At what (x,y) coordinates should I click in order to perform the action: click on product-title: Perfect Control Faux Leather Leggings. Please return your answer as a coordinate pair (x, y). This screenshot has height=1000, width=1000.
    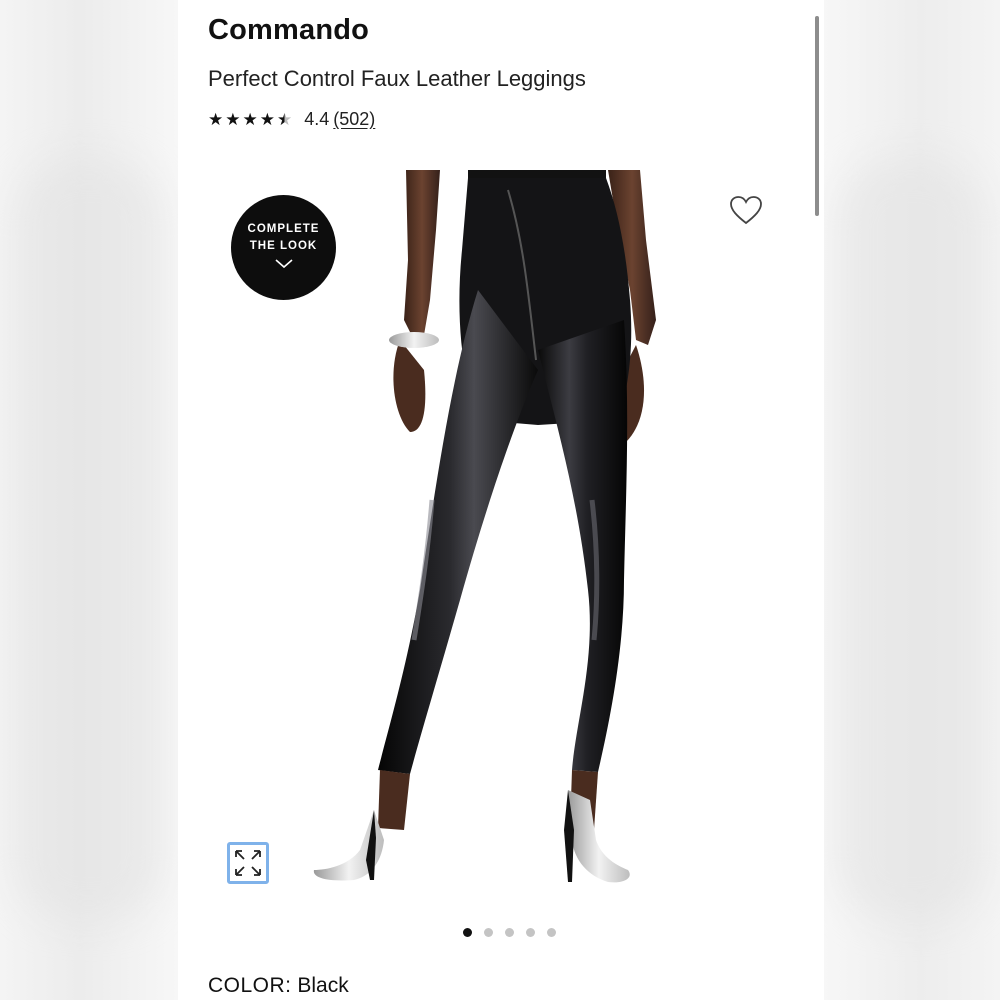
    Looking at the image, I should click on (397, 78).